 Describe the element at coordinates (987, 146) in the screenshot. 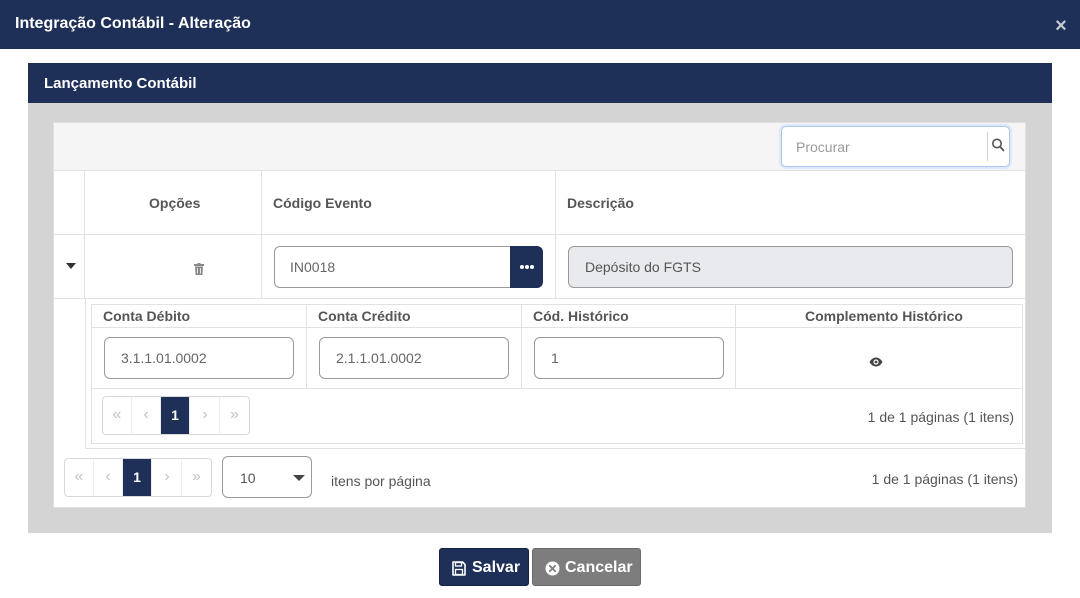

I see `search-separator` at that location.